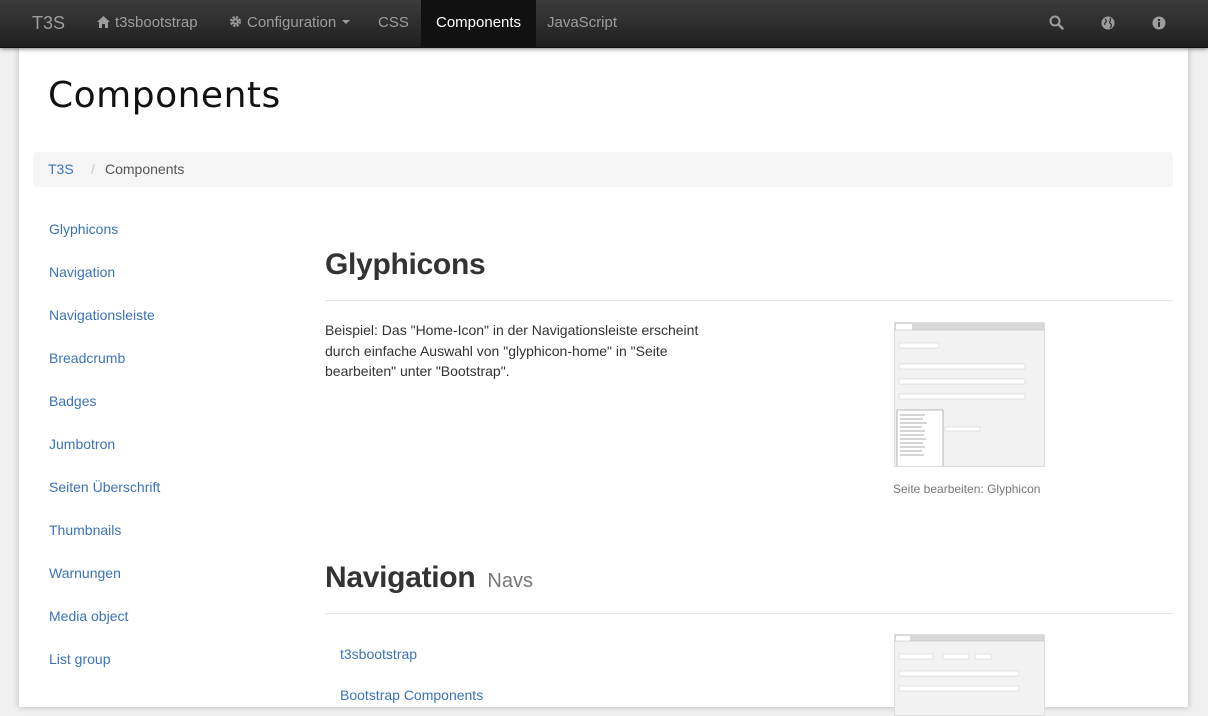  What do you see at coordinates (967, 489) in the screenshot?
I see `glyphicon-screenshot-caption: Seite bearbeiten: Glyphicon` at bounding box center [967, 489].